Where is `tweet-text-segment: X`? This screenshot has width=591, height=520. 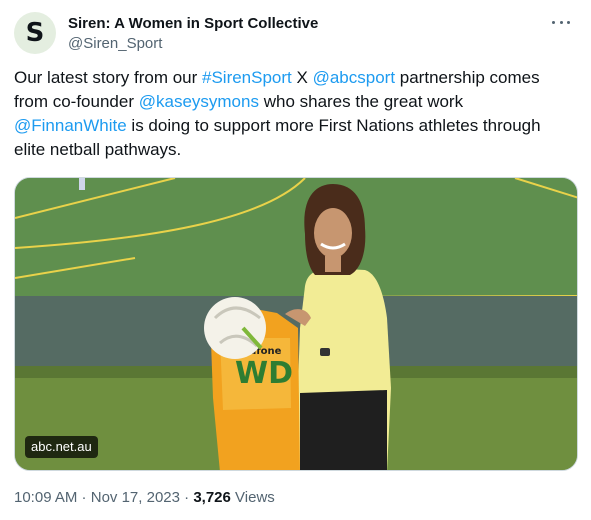 tweet-text-segment: X is located at coordinates (302, 77).